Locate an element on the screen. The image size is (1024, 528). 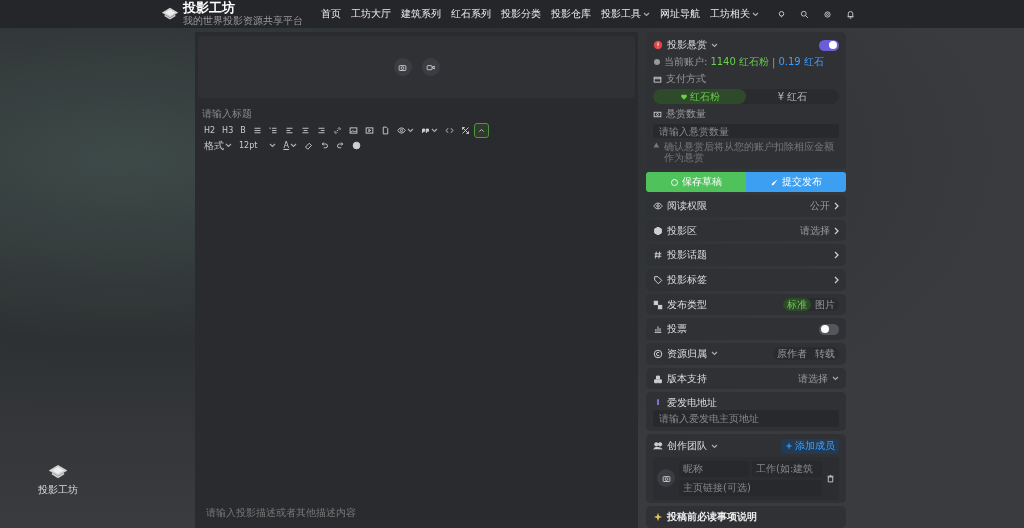
nav-link: 建筑系列 is located at coordinates (421, 14).